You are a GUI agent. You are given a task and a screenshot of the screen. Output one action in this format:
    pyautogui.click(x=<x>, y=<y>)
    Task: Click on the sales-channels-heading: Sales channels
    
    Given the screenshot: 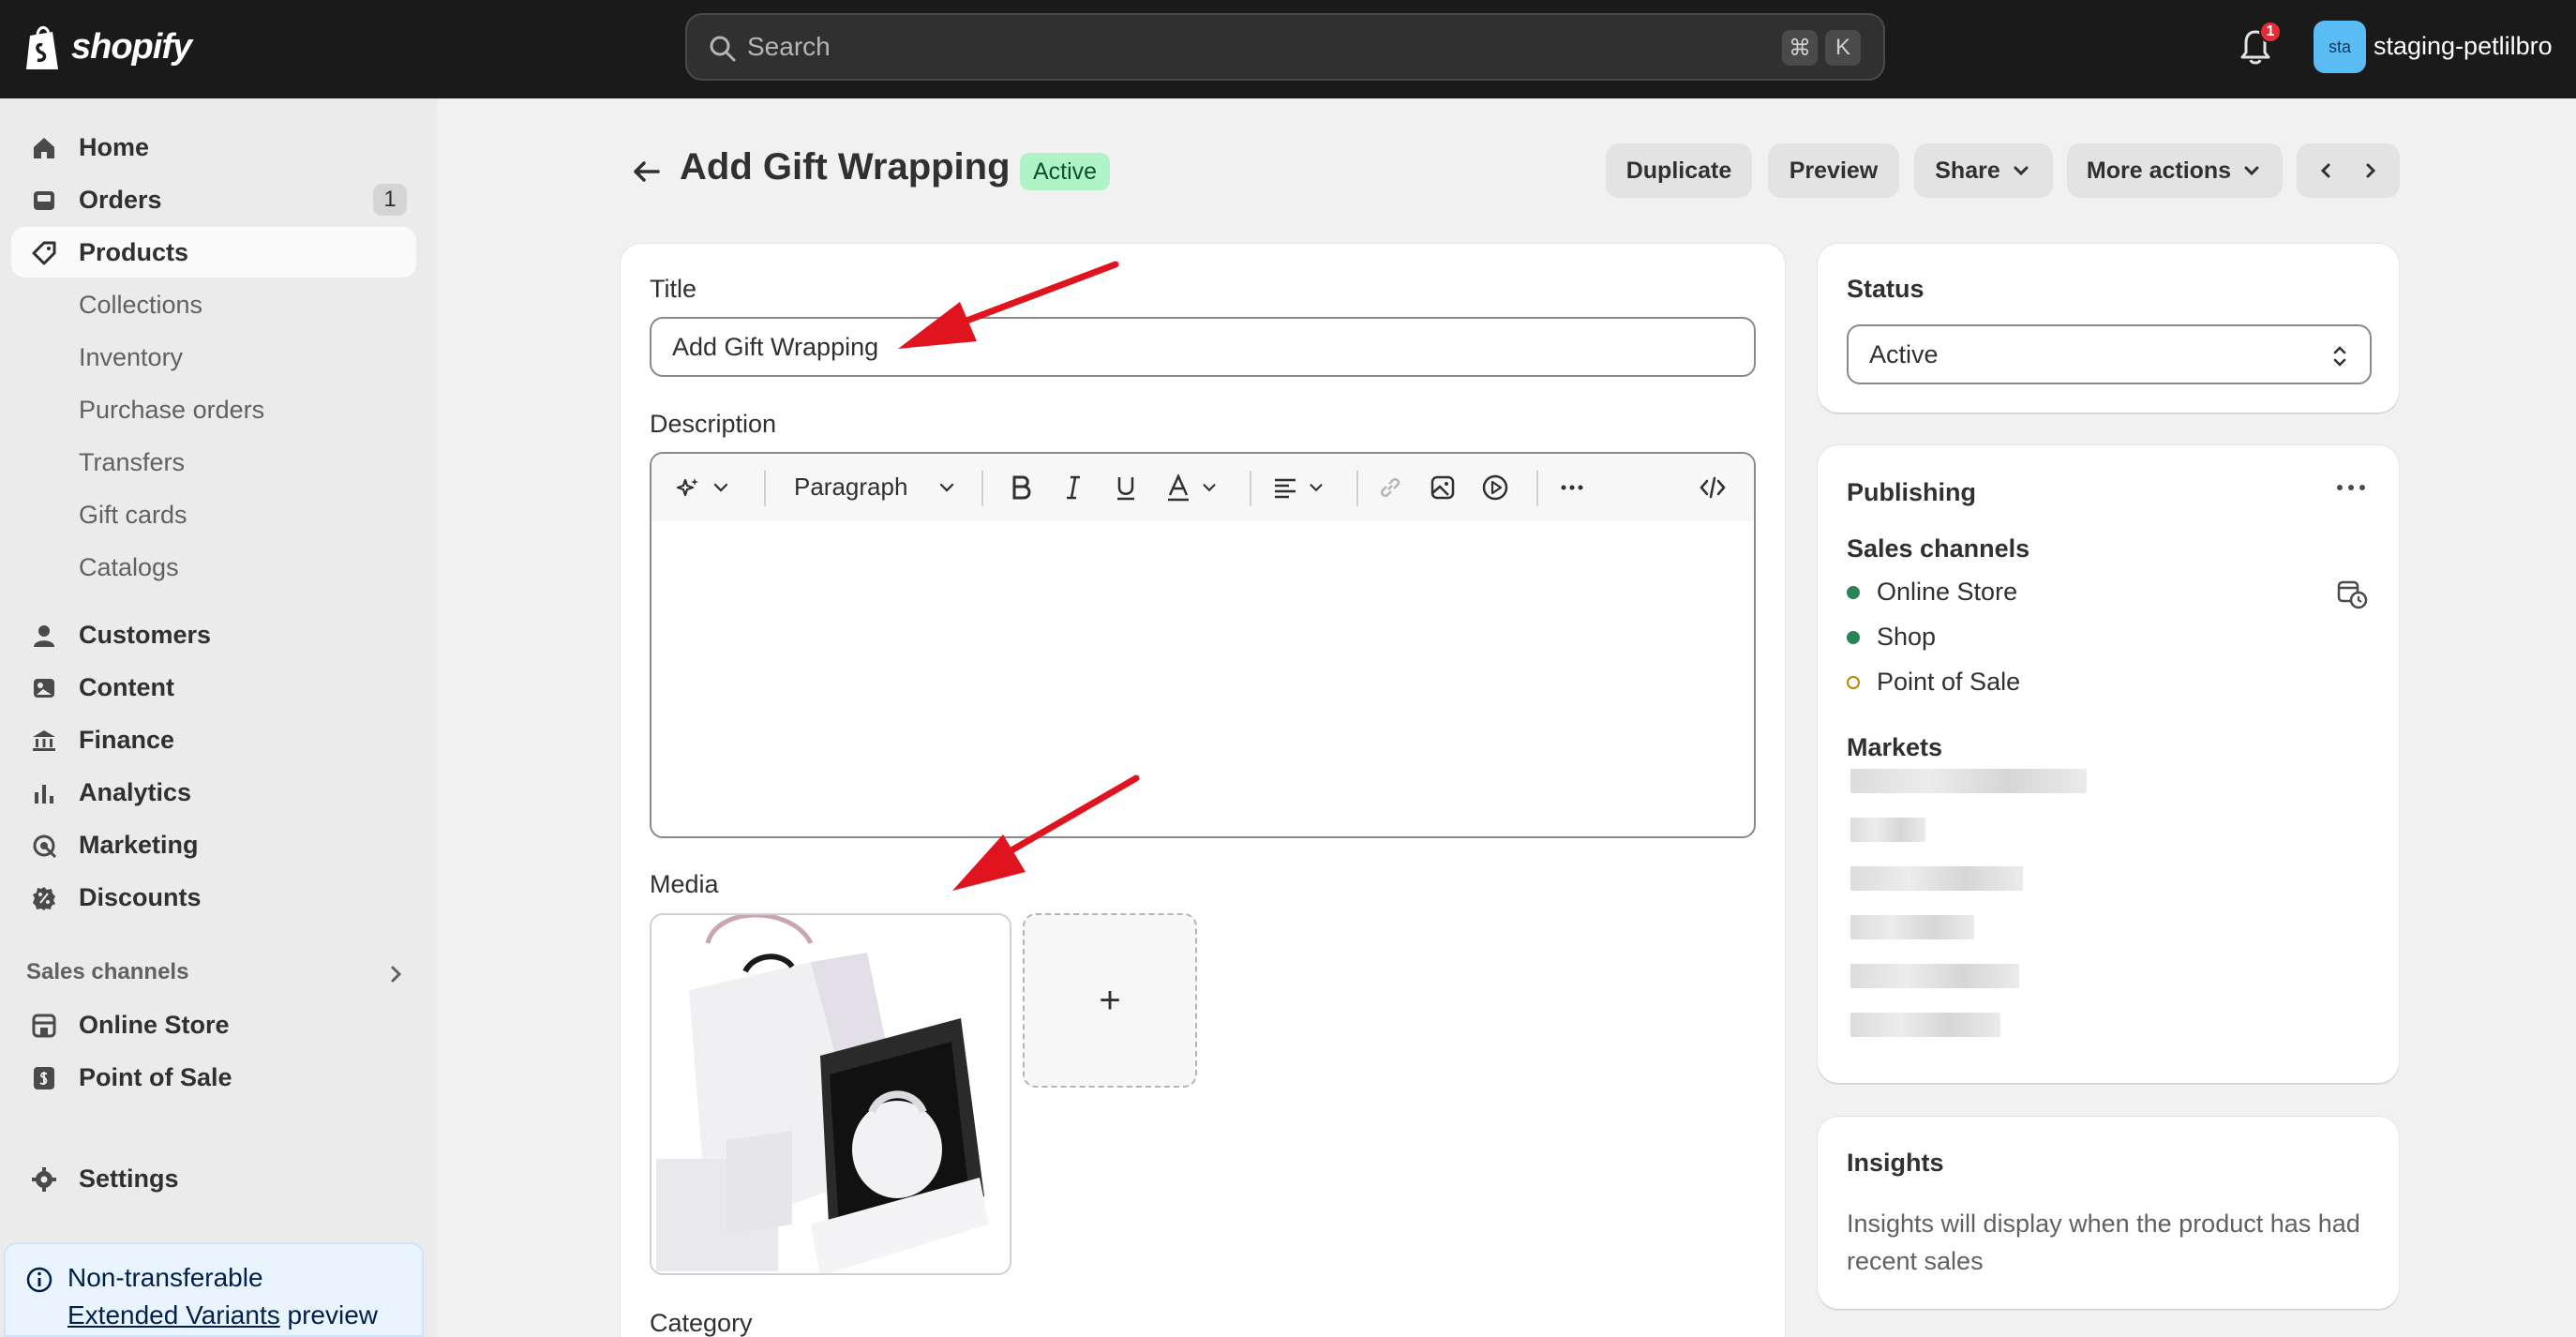 What is the action you would take?
    pyautogui.click(x=107, y=972)
    